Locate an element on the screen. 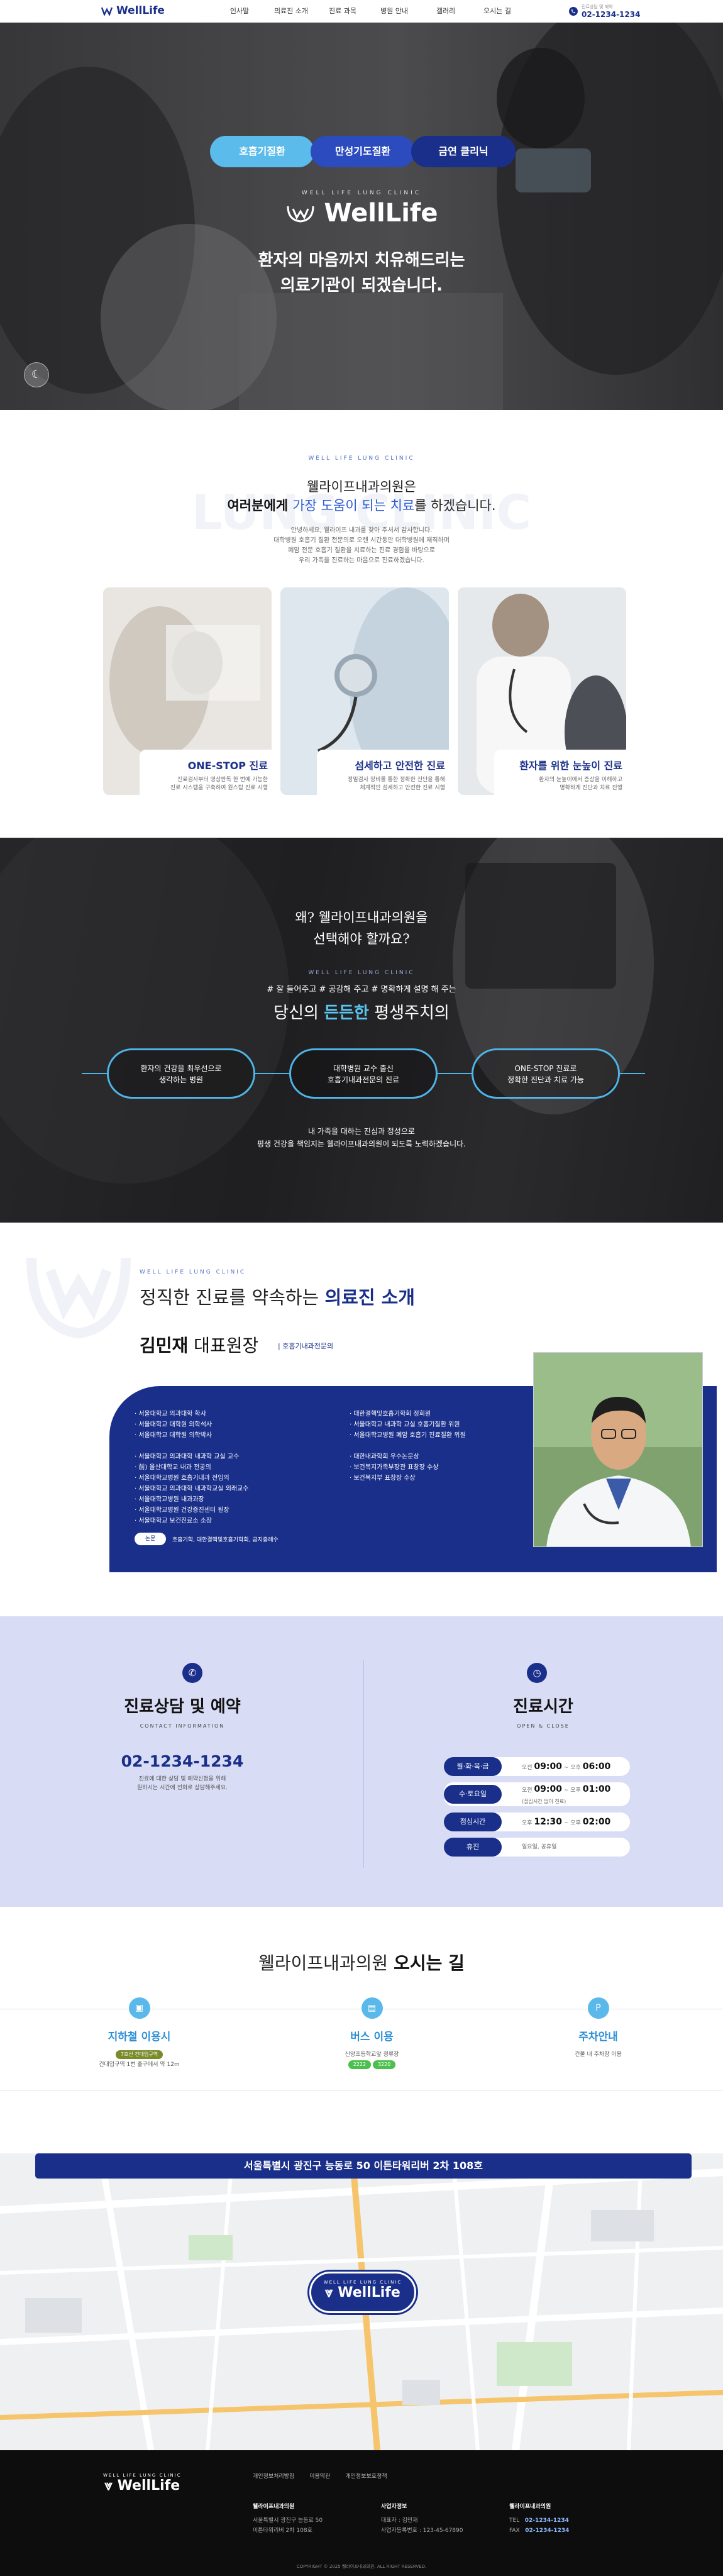 This screenshot has height=2576, width=723. doctor-name: 김민재 대표원장 is located at coordinates (199, 1344).